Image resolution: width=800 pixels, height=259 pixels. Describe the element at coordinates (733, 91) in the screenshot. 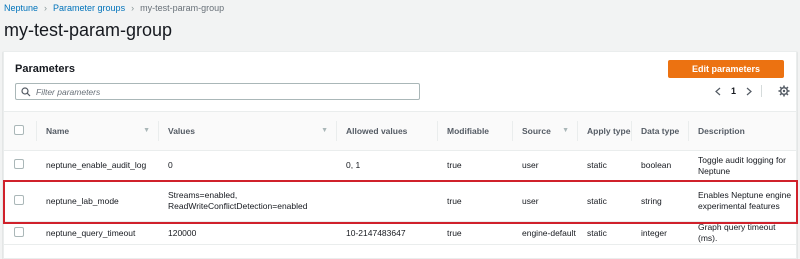

I see `page-number: 1` at that location.